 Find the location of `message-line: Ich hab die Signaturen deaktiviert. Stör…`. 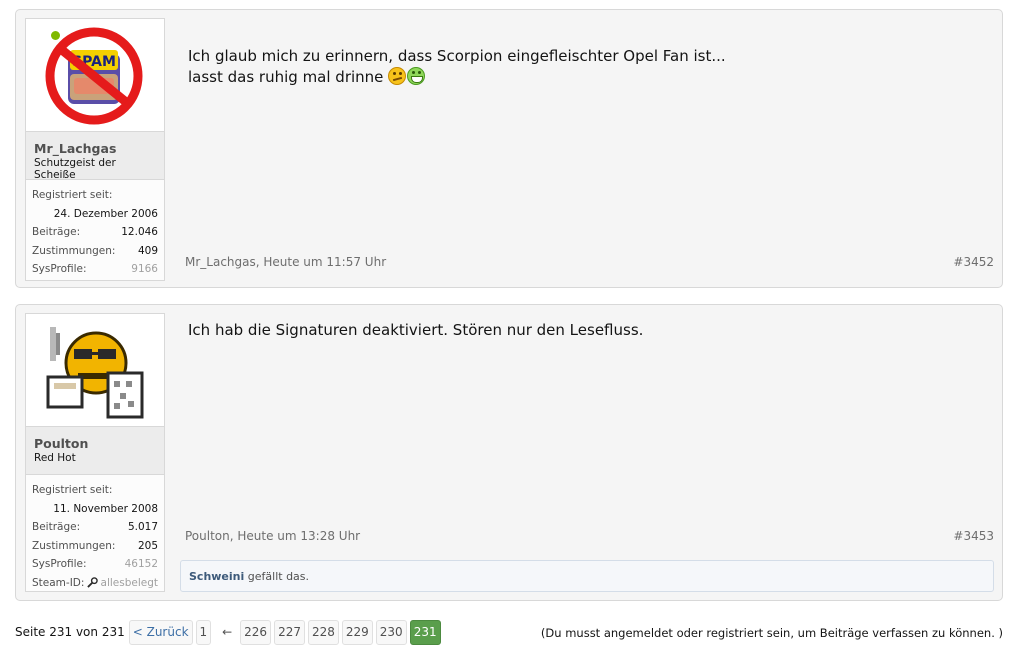

message-line: Ich hab die Signaturen deaktiviert. Stör… is located at coordinates (416, 330).